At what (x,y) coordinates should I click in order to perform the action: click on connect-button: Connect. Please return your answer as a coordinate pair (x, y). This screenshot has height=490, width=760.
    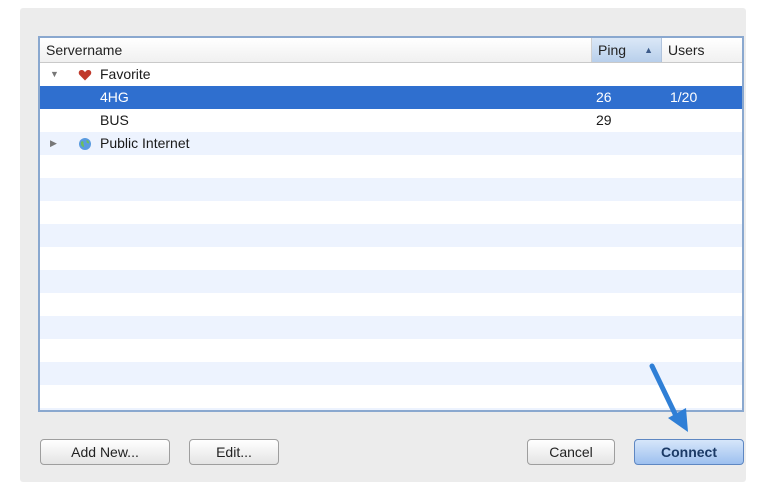
    Looking at the image, I should click on (689, 452).